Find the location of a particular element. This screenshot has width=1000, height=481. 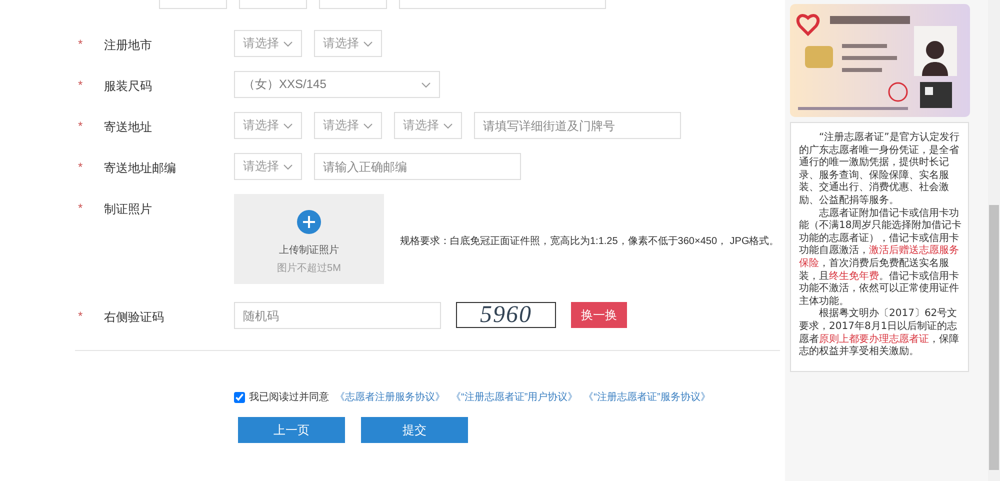

agreement-text: 我已阅读过并同意 is located at coordinates (289, 397).